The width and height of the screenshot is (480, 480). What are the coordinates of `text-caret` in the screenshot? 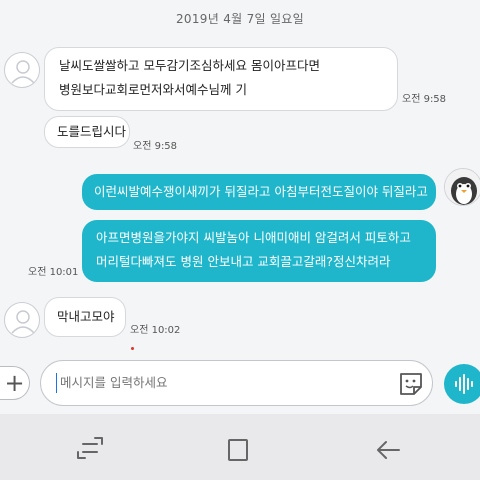 It's located at (56, 383).